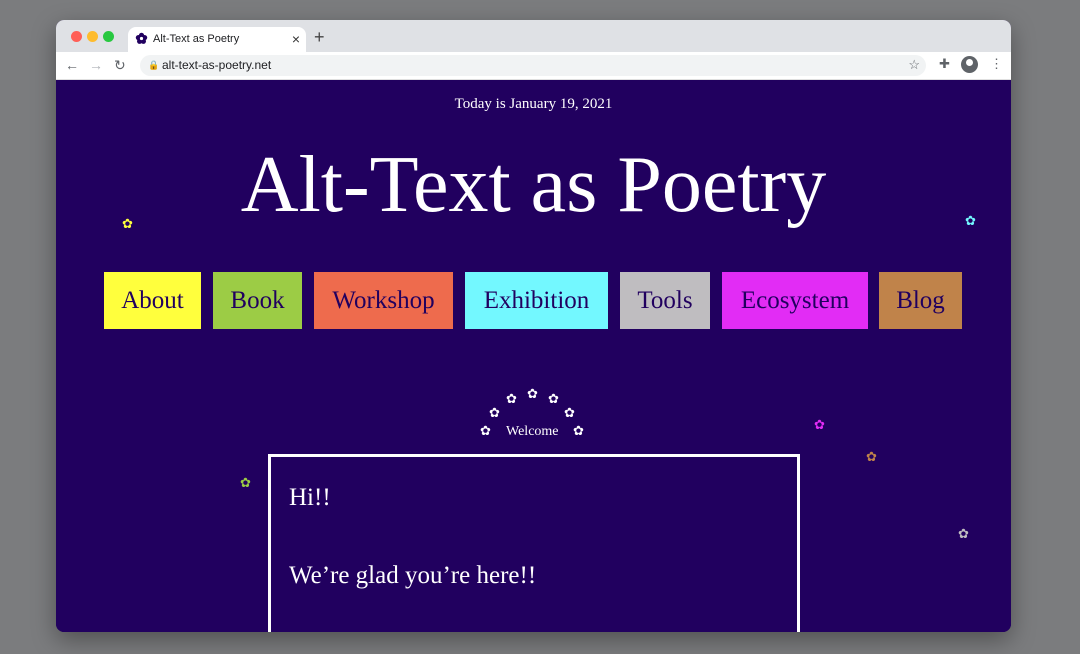  I want to click on minimize-window-button, so click(92, 36).